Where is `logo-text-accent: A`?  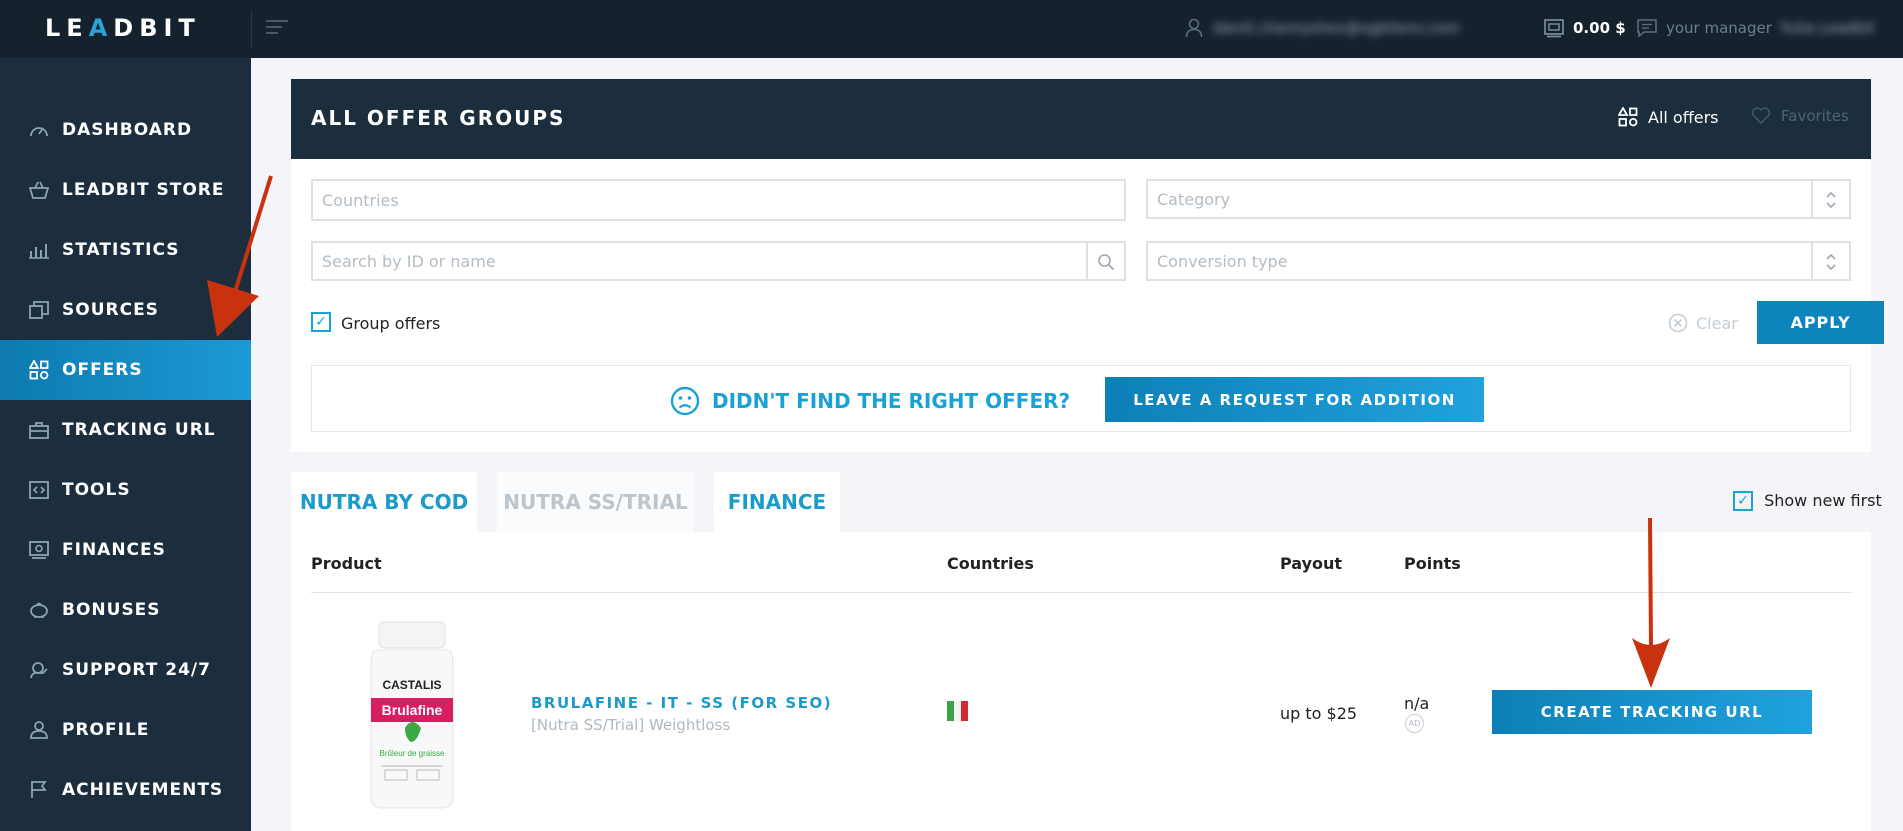 logo-text-accent: A is located at coordinates (101, 28).